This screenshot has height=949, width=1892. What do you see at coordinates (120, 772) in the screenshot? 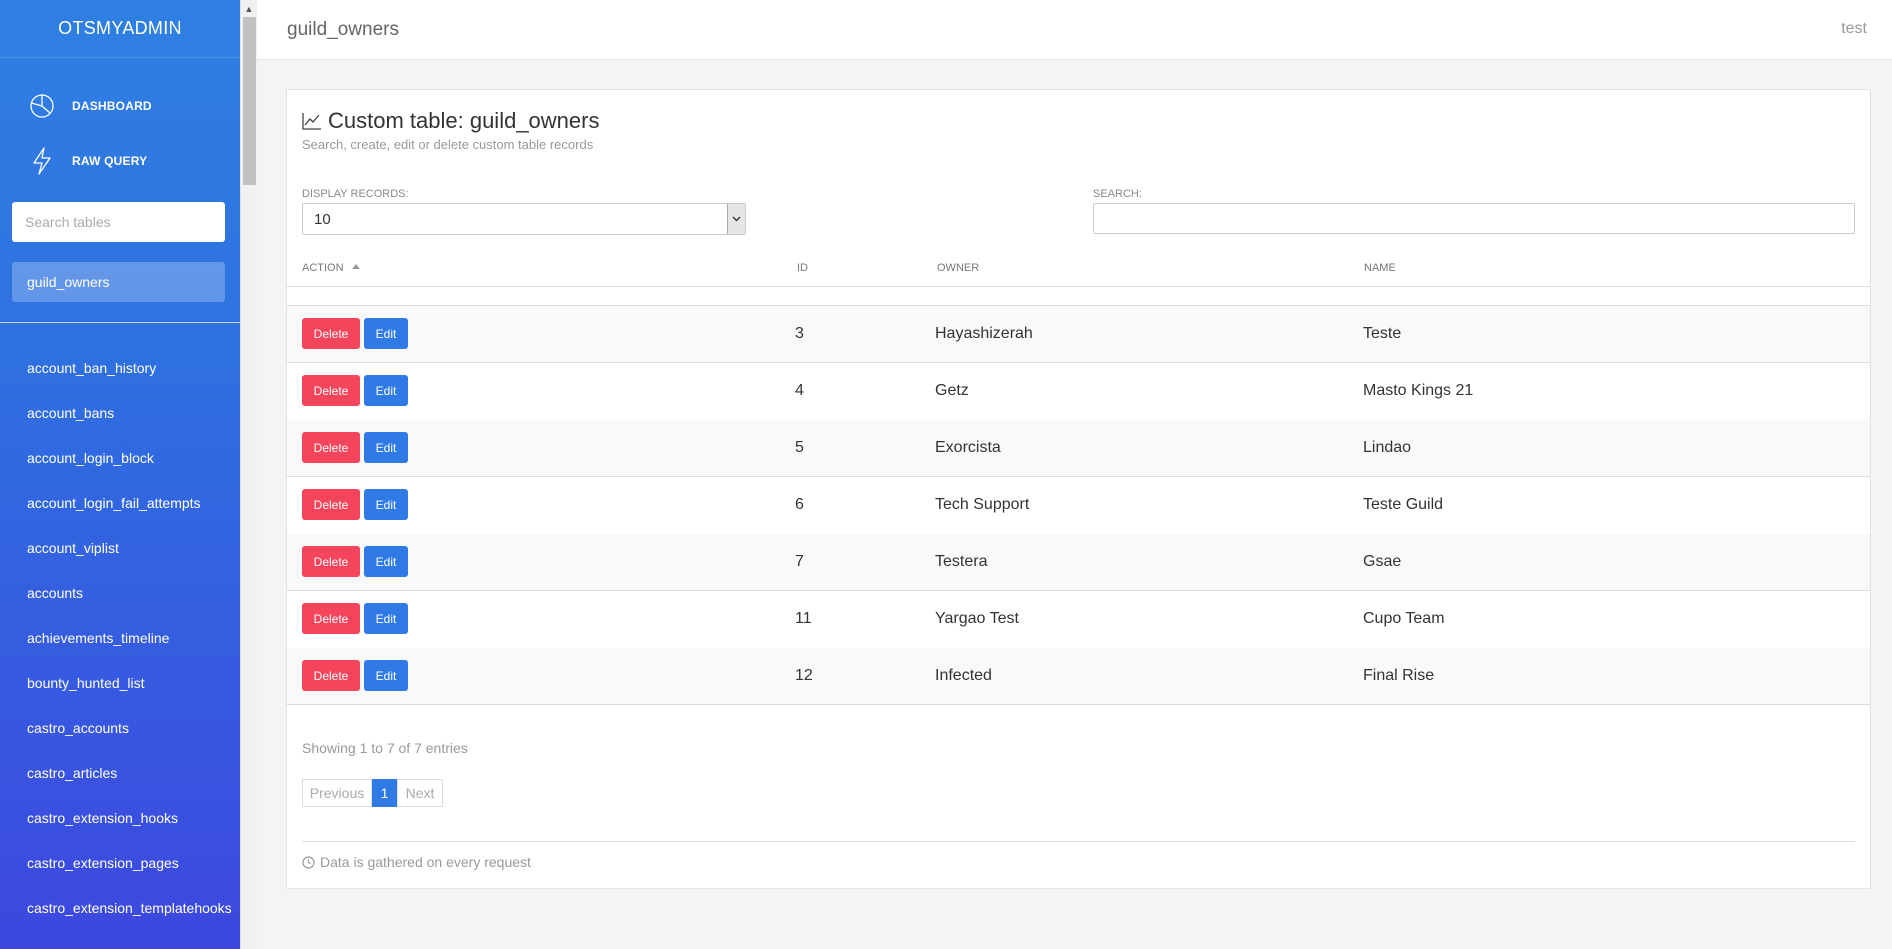
I see `sidebar-item-table: castro_articles` at bounding box center [120, 772].